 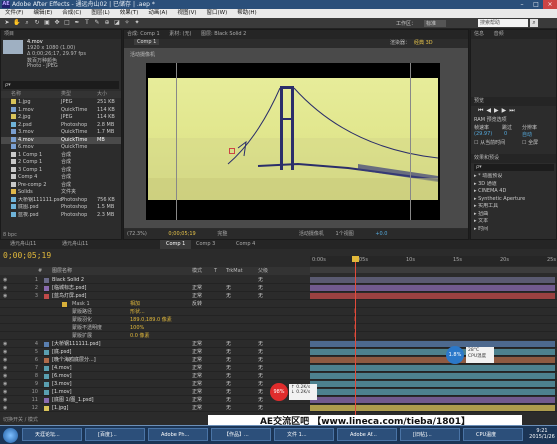 I want to click on taskbar-app-button: CPU温度, so click(x=493, y=434).